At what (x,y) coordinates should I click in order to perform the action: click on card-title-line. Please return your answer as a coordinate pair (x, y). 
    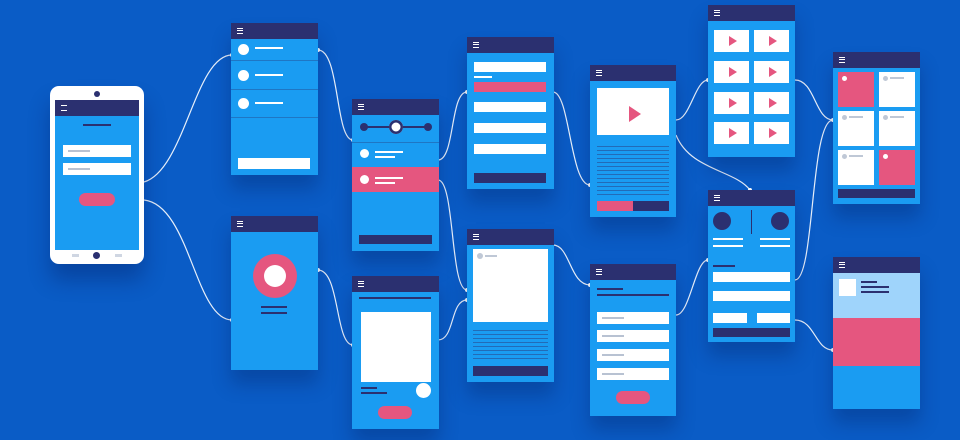
    Looking at the image, I should click on (395, 298).